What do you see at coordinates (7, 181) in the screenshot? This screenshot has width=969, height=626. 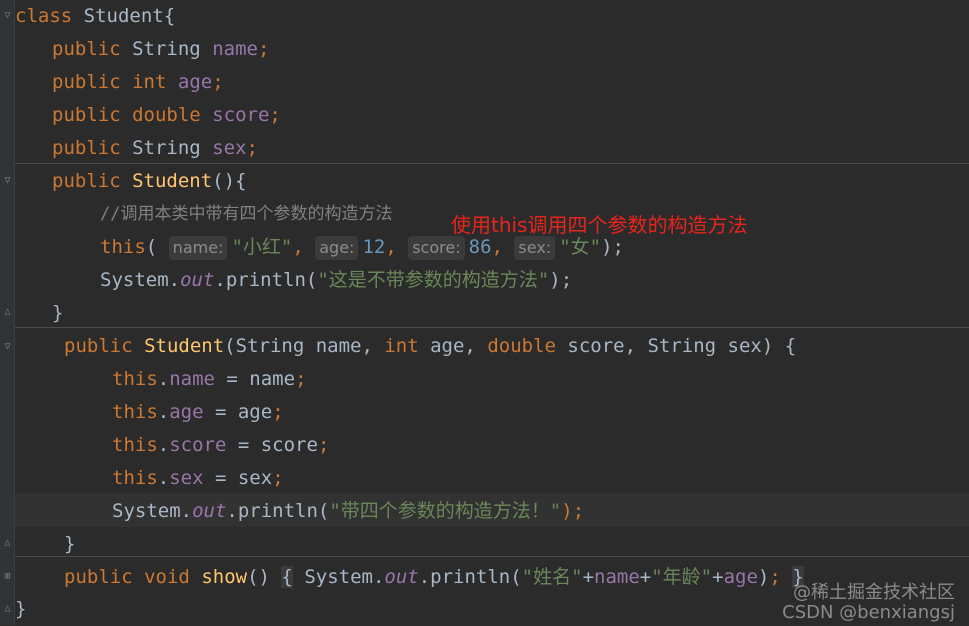 I see `fold-constructor-icon: ▽` at bounding box center [7, 181].